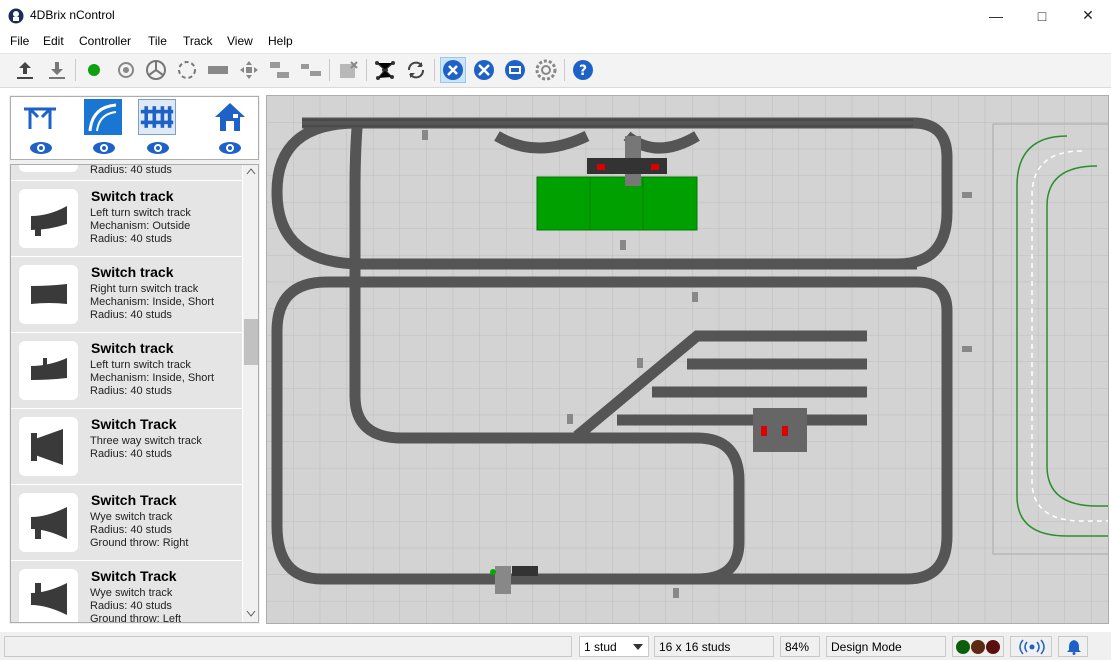 The height and width of the screenshot is (660, 1111). Describe the element at coordinates (144, 289) in the screenshot. I see `item-line: Right turn switch track` at that location.